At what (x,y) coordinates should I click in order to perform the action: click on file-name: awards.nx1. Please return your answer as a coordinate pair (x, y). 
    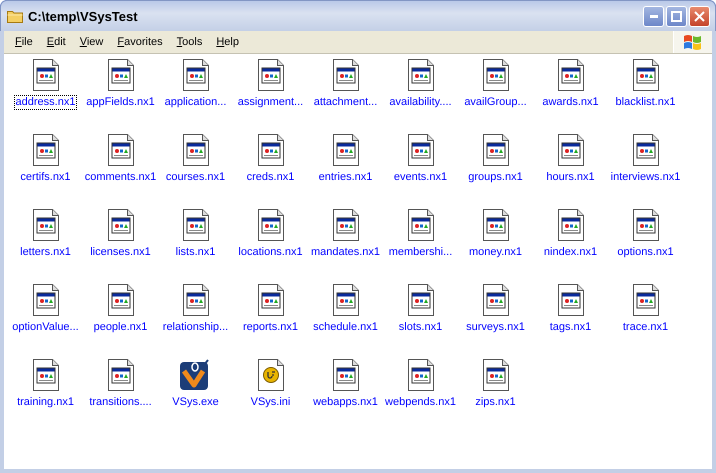
    Looking at the image, I should click on (570, 102).